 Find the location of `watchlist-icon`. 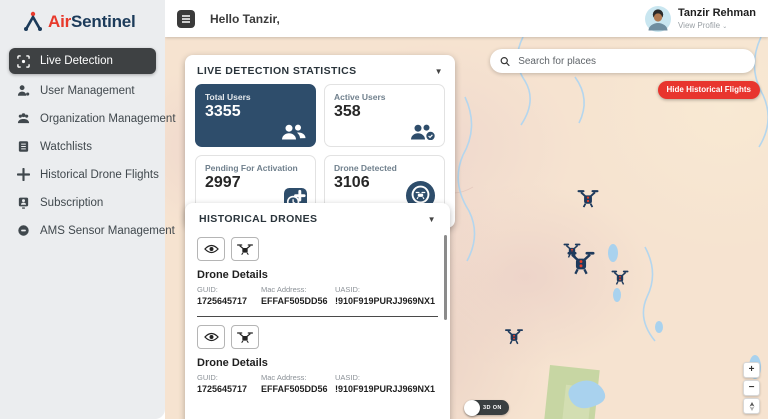

watchlist-icon is located at coordinates (23, 146).